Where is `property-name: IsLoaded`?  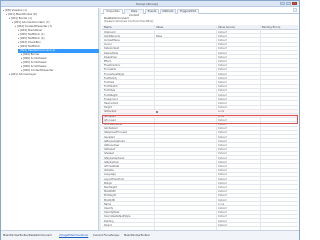
property-name: IsLoaded is located at coordinates (109, 137).